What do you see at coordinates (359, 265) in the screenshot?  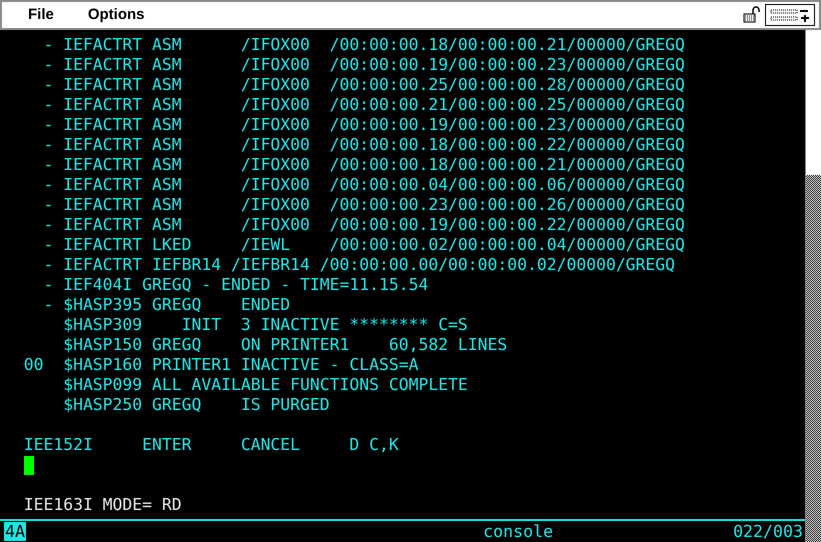 I see `console-line: - IEFACTRT IEFBR14 /IEFBR14 /00:00:00.00/00:00:00.02/00000/GREGQ` at bounding box center [359, 265].